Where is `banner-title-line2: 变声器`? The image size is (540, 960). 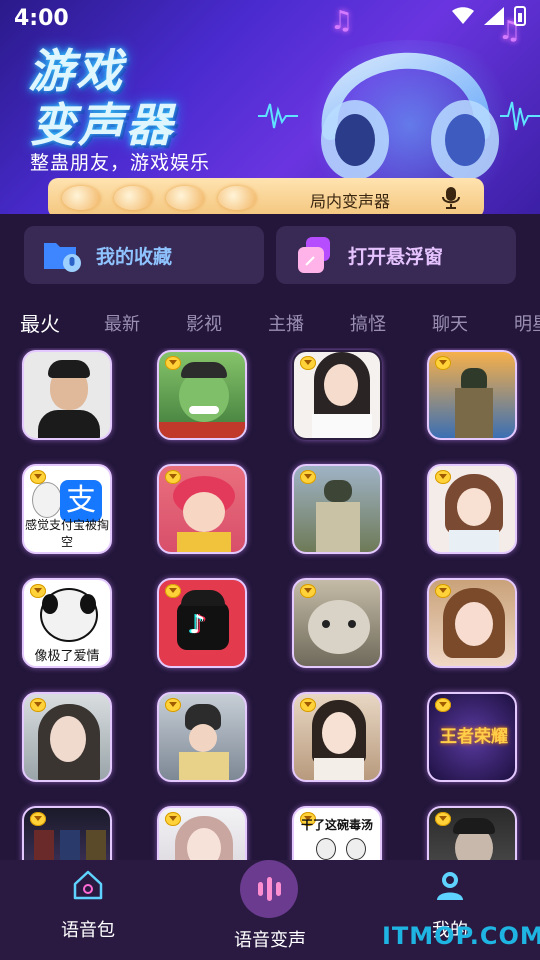
banner-title-line2: 变声器 is located at coordinates (102, 125).